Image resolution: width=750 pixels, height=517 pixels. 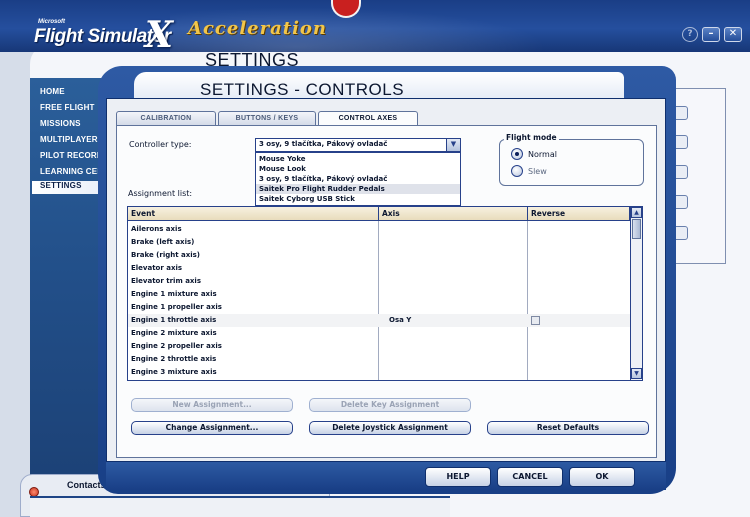 What do you see at coordinates (160, 144) in the screenshot?
I see `controller-type-label: Controller type:` at bounding box center [160, 144].